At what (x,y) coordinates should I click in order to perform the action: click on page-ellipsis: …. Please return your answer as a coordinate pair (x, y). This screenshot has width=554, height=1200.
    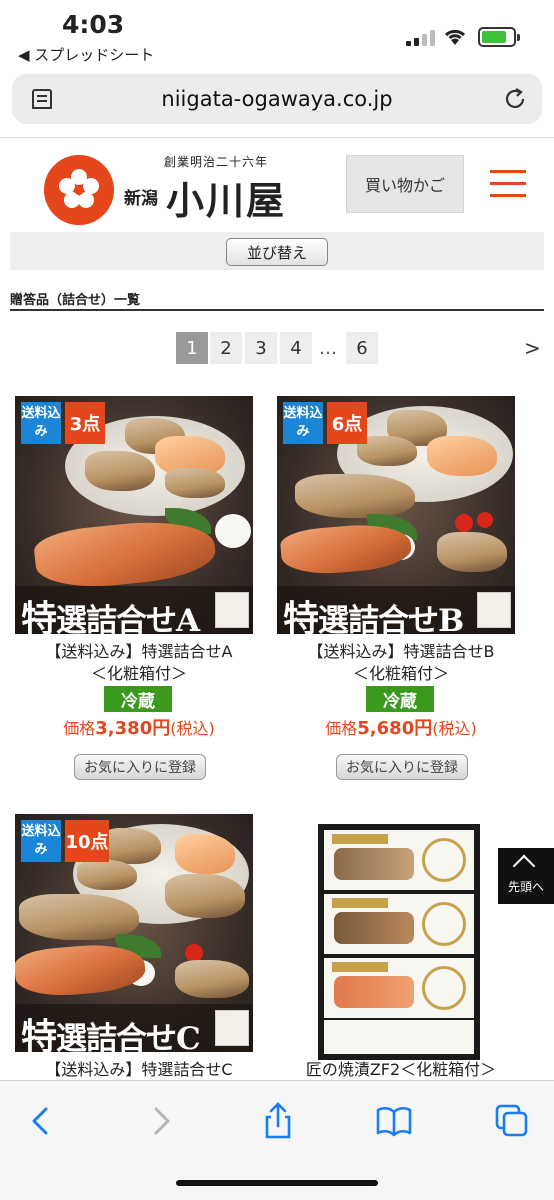
    Looking at the image, I should click on (328, 348).